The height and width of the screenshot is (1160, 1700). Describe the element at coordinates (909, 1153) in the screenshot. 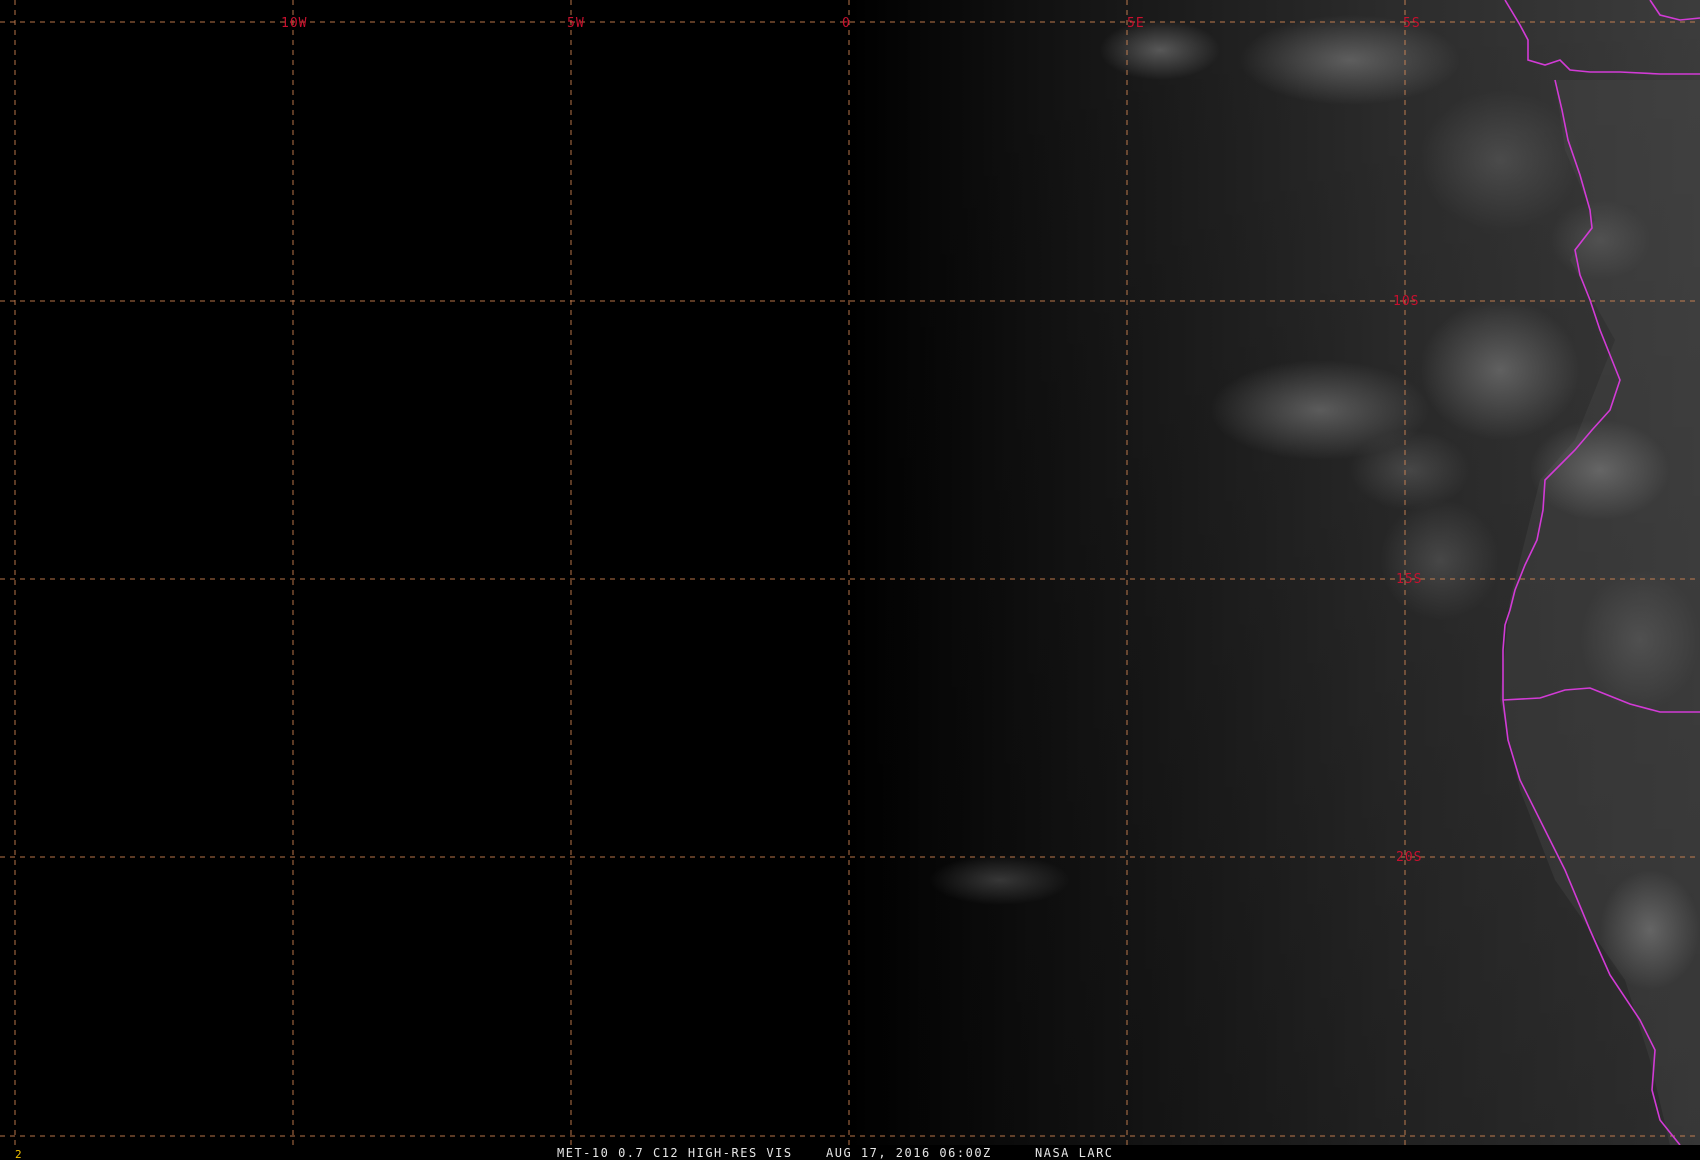

I see `datetime-label: AUG 17, 2016 06:00Z` at that location.